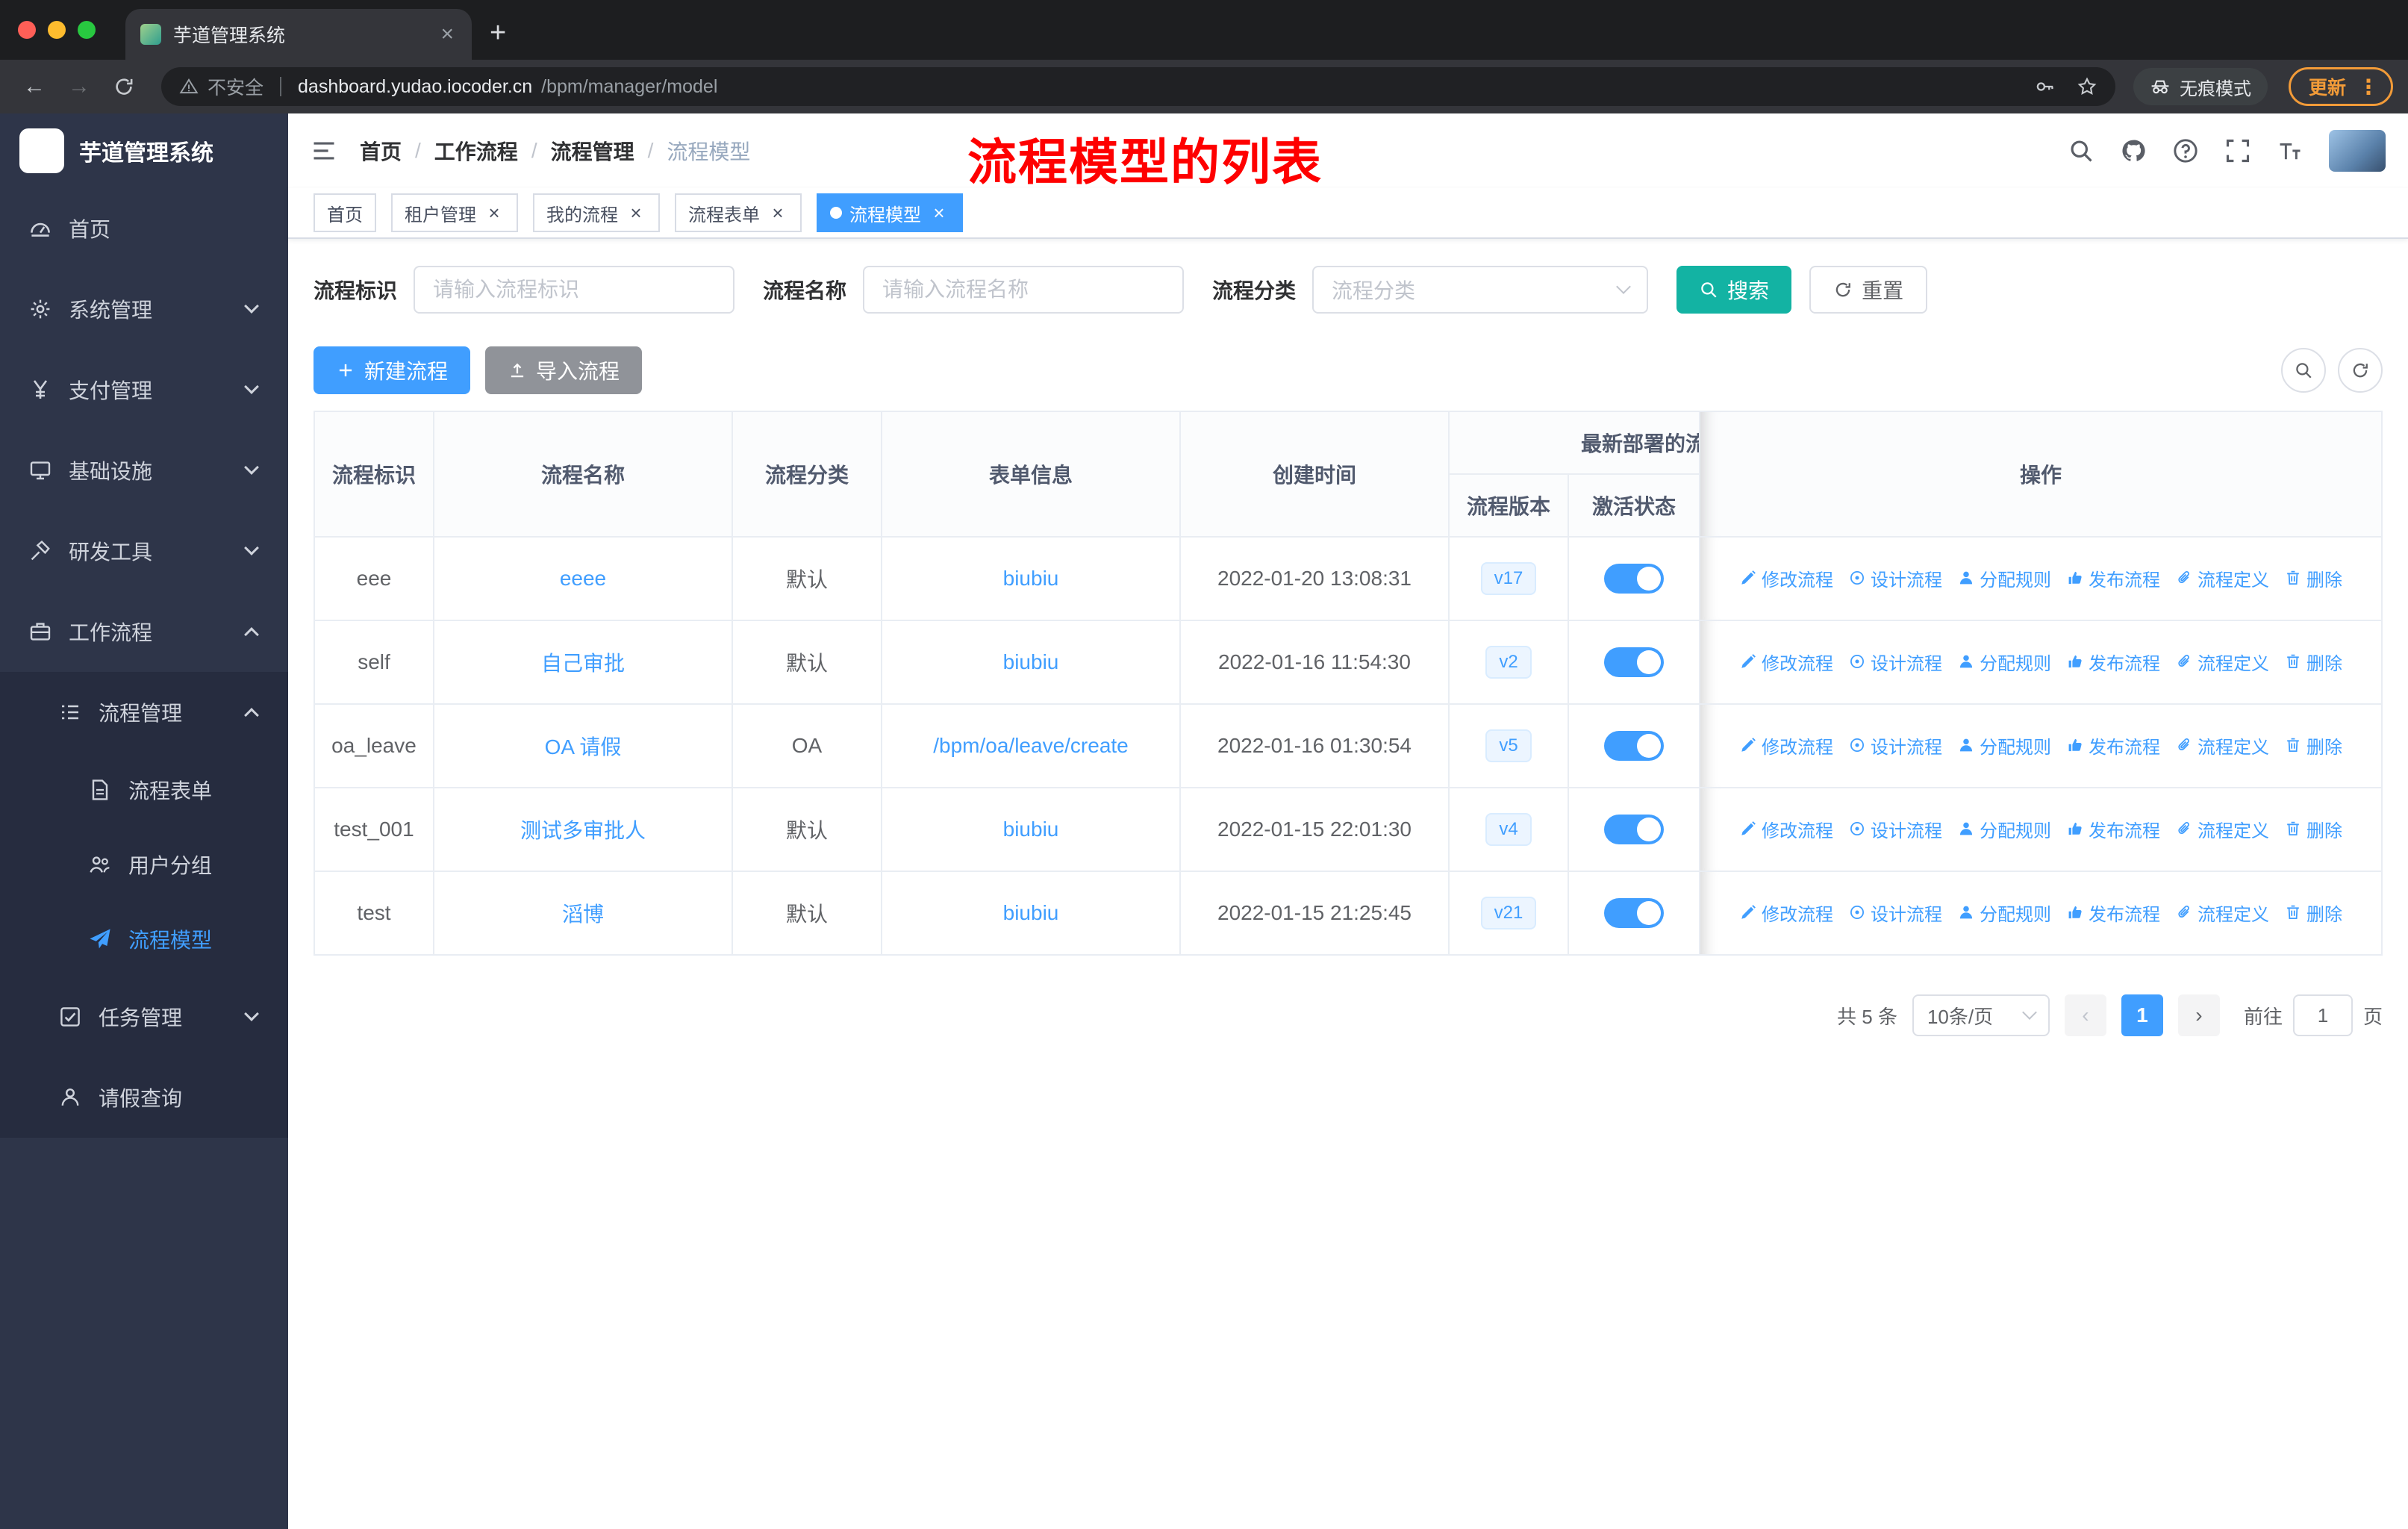  What do you see at coordinates (144, 150) in the screenshot?
I see `app-logo: 芋道管理系统` at bounding box center [144, 150].